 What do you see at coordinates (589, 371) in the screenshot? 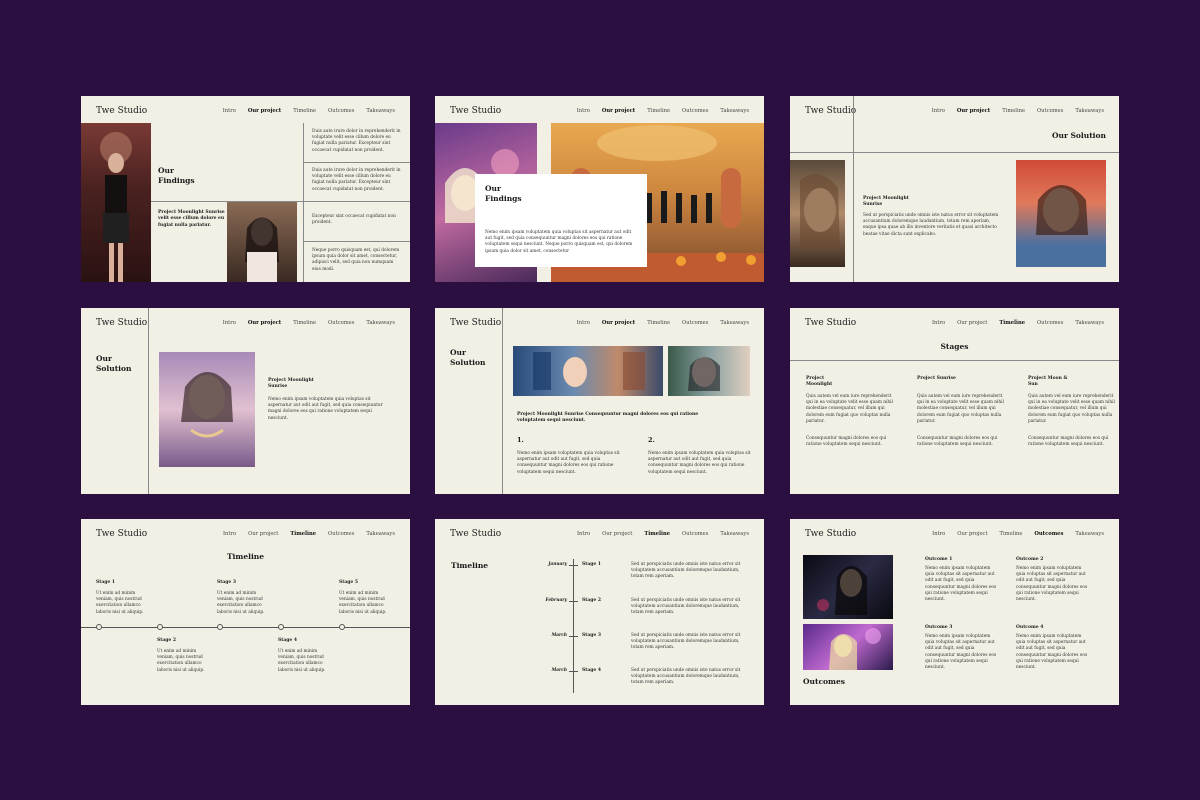
I see `phone-booth-icon` at bounding box center [589, 371].